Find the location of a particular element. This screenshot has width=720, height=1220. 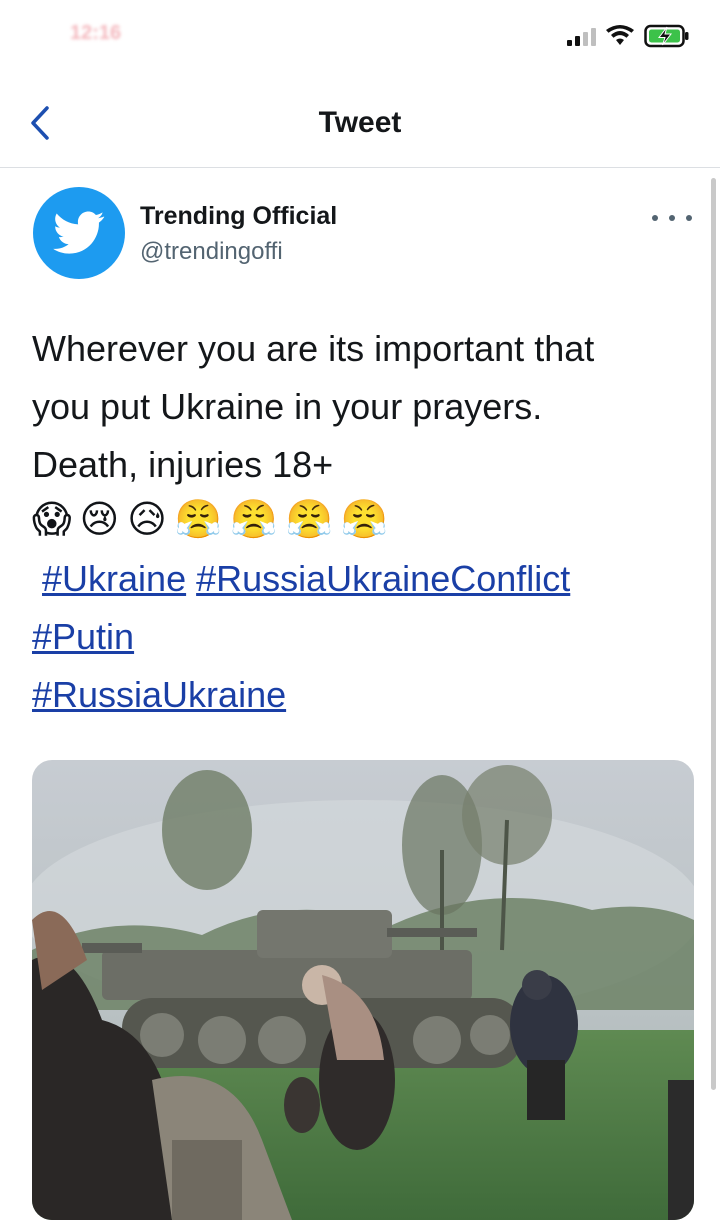

author-handle: @trendingoffi is located at coordinates (211, 252).